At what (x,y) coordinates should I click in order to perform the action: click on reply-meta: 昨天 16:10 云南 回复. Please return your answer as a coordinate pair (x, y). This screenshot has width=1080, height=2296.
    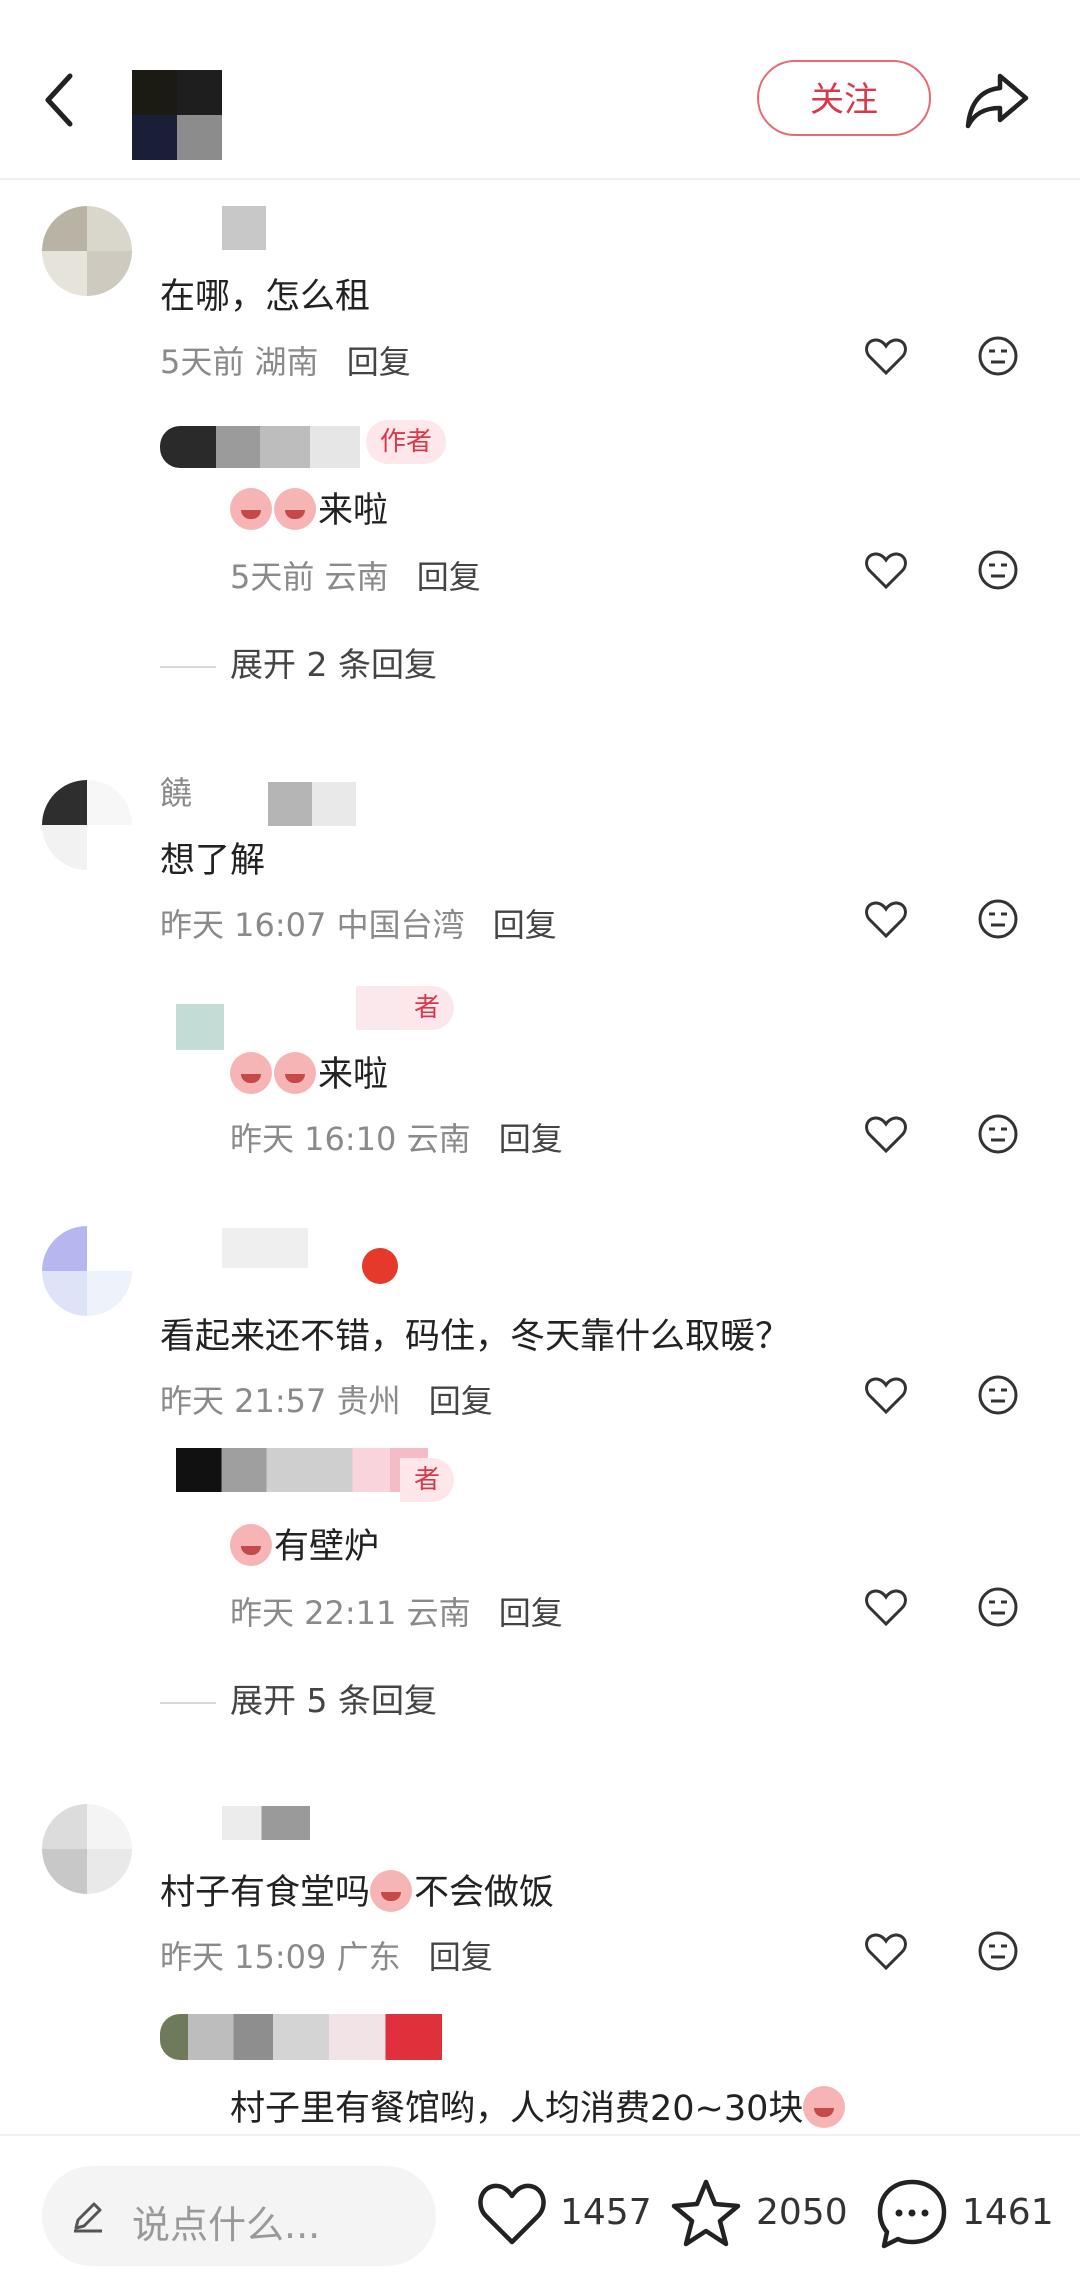
    Looking at the image, I should click on (396, 1137).